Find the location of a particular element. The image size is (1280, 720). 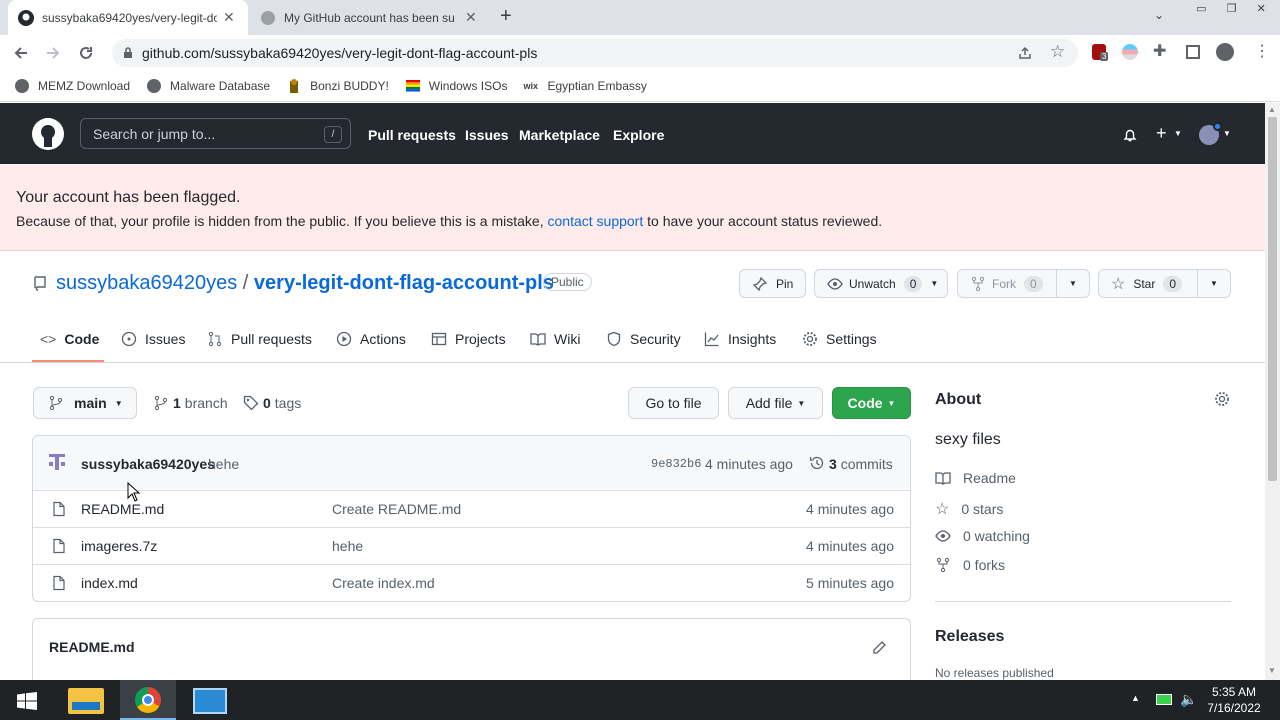

volume-icon: 🔈 is located at coordinates (1188, 699).